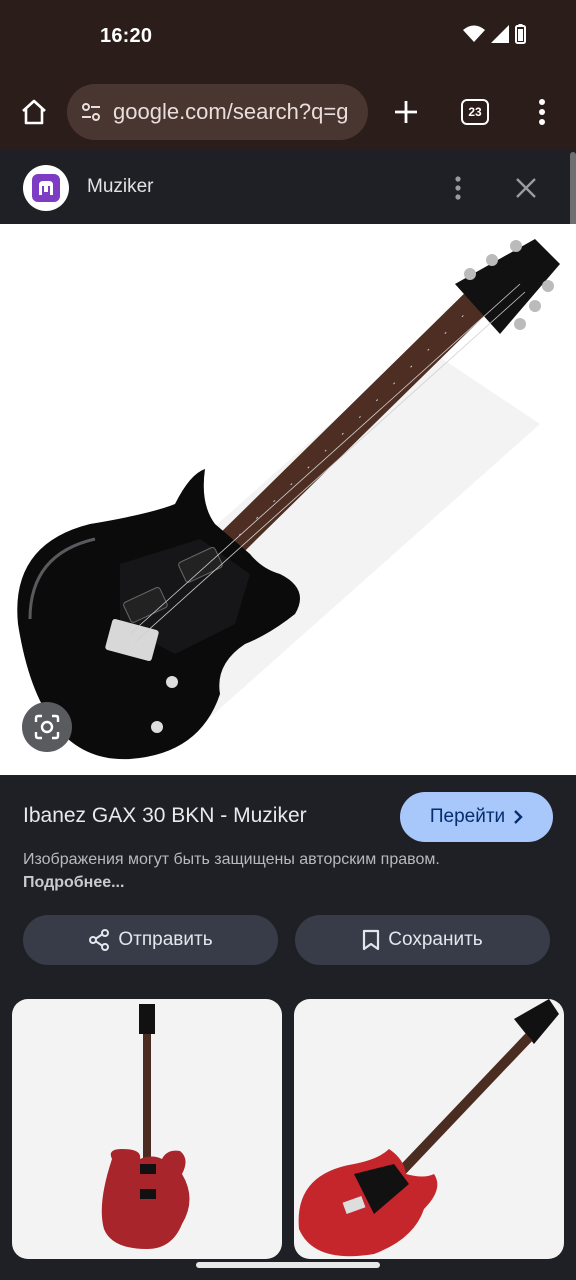 This screenshot has width=576, height=1280. Describe the element at coordinates (99, 940) in the screenshot. I see `share-icon` at that location.